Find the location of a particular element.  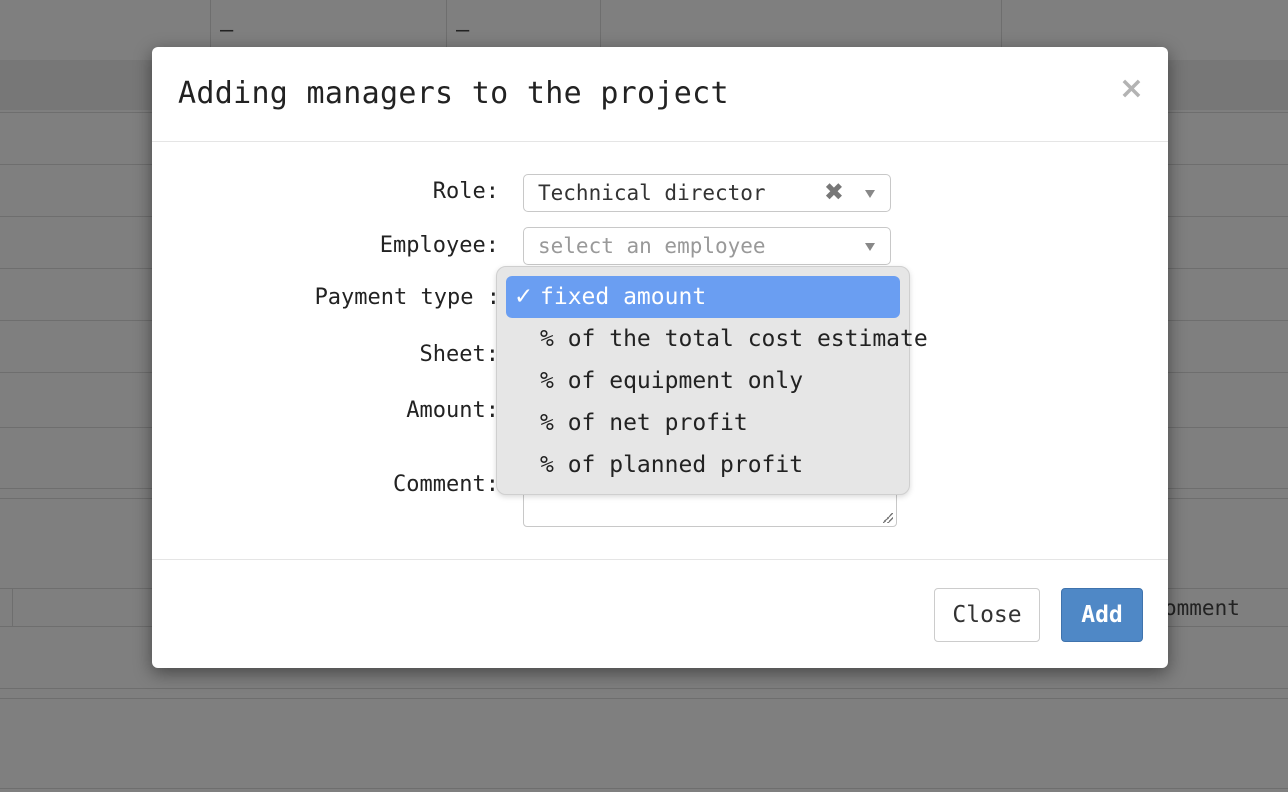

payment-option-total-cost: % of the total cost estimate is located at coordinates (717, 339).